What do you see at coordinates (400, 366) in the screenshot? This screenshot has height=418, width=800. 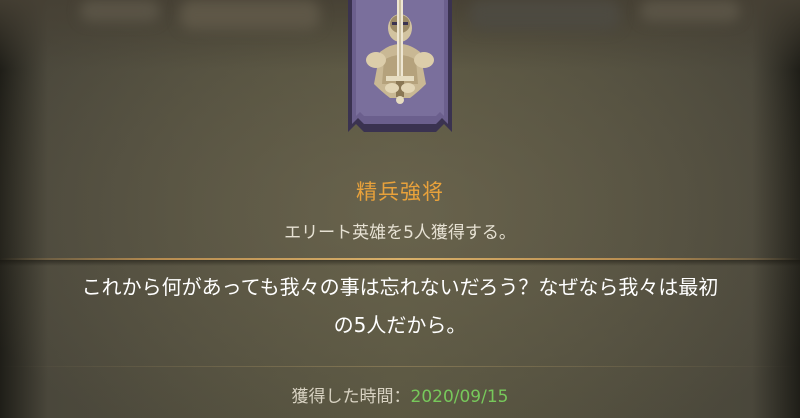 I see `footer-divider` at bounding box center [400, 366].